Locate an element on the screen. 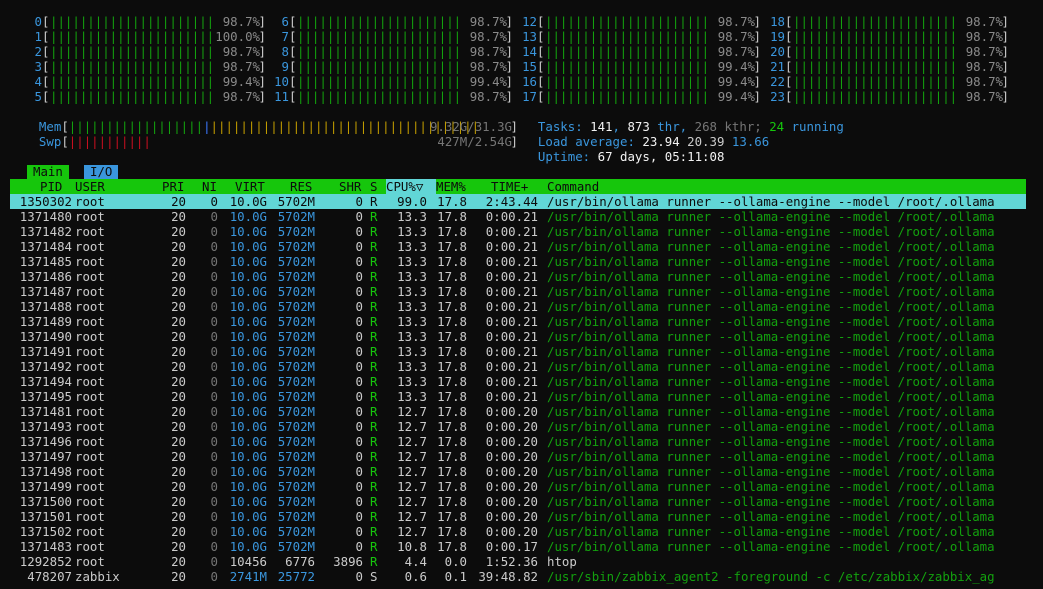 The height and width of the screenshot is (589, 1043). col-mem: MEM% is located at coordinates (451, 186).